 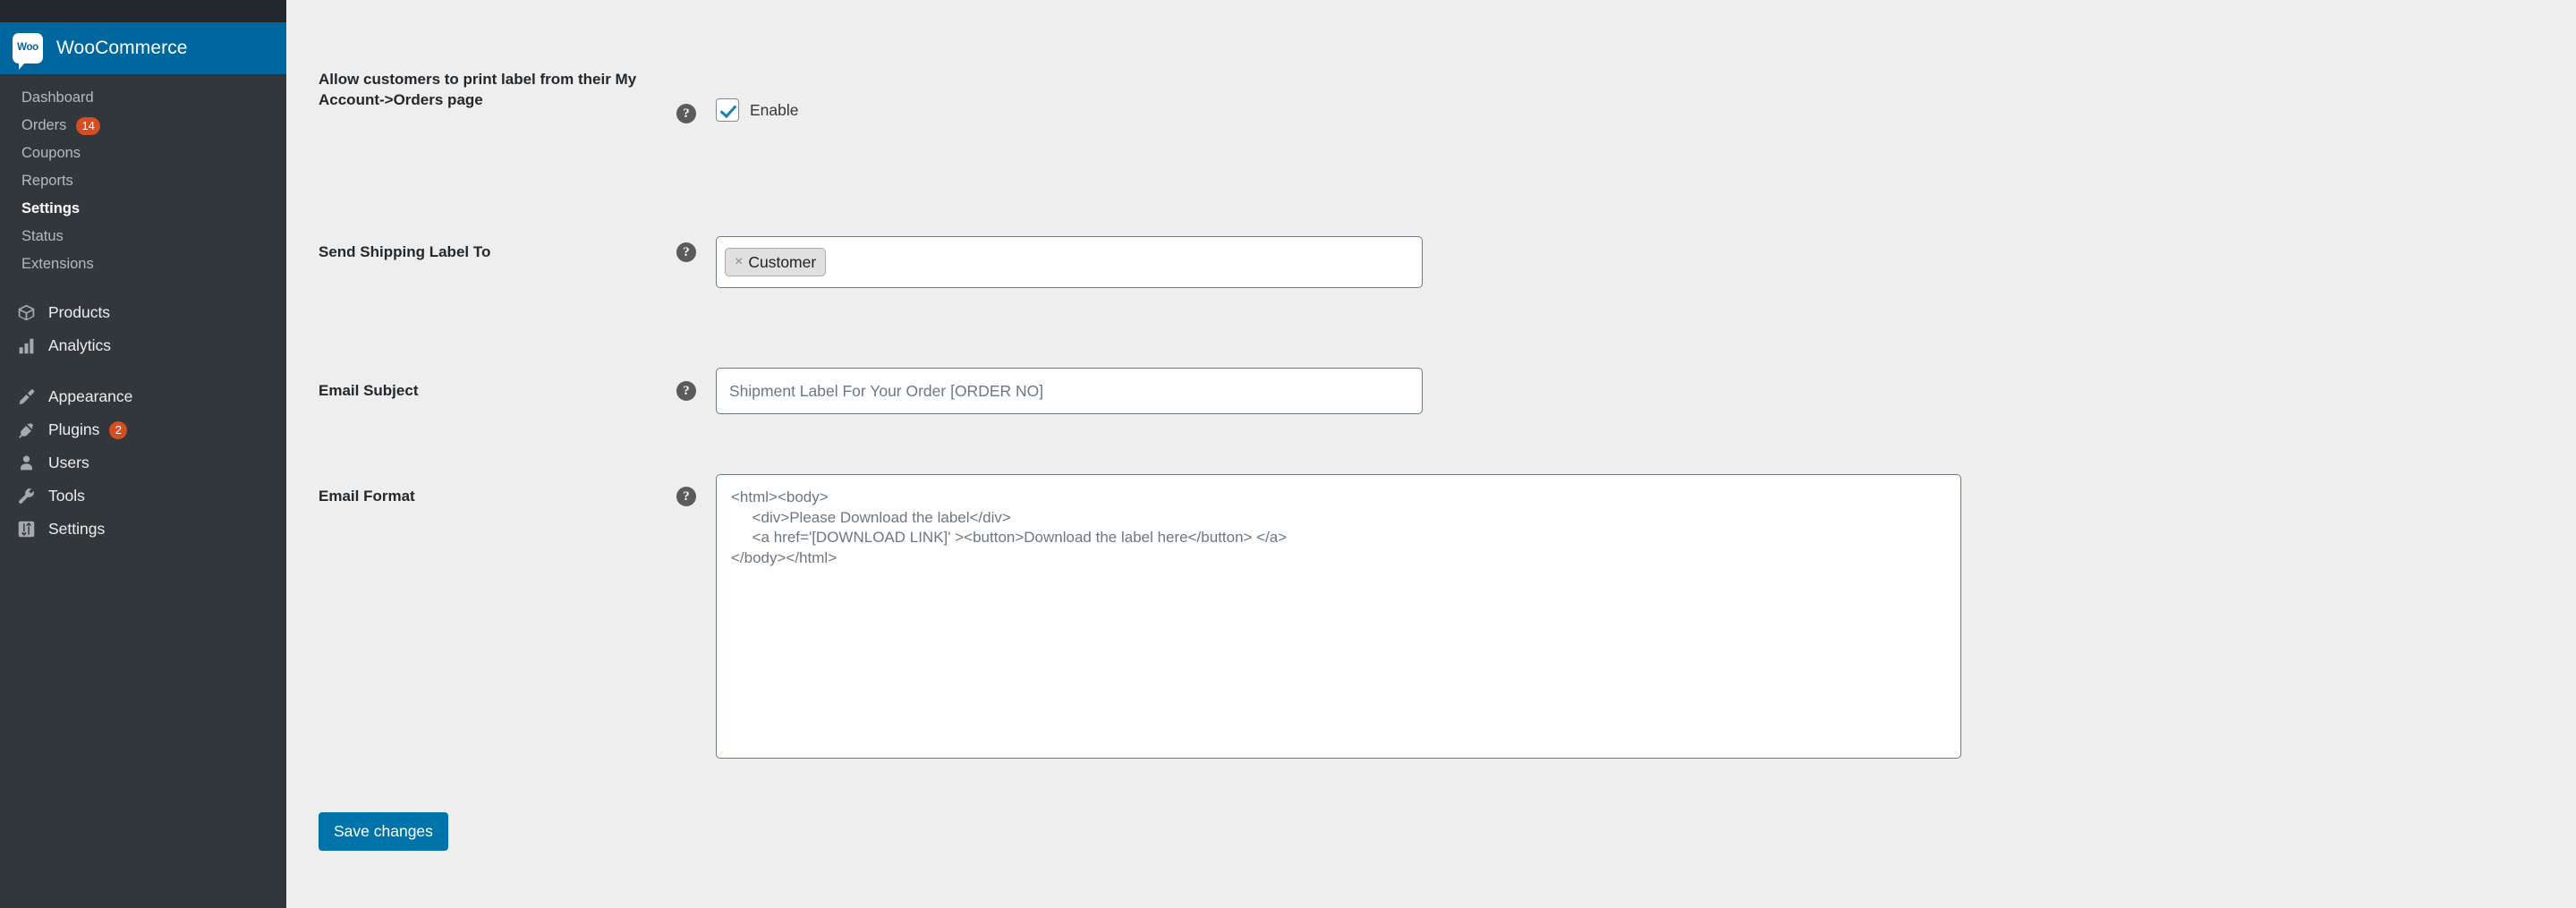 I want to click on sidebar-item-orders: Orders 14, so click(x=143, y=126).